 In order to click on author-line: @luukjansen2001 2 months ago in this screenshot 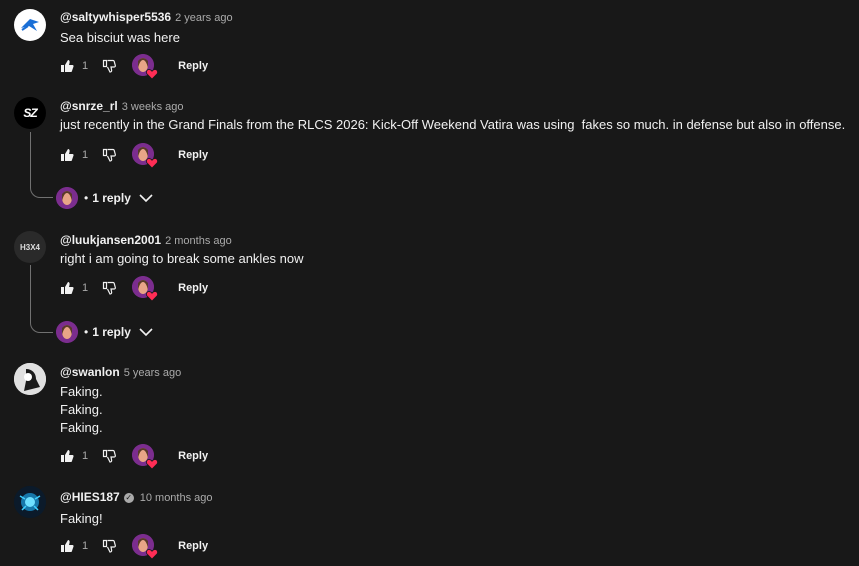, I will do `click(146, 240)`.